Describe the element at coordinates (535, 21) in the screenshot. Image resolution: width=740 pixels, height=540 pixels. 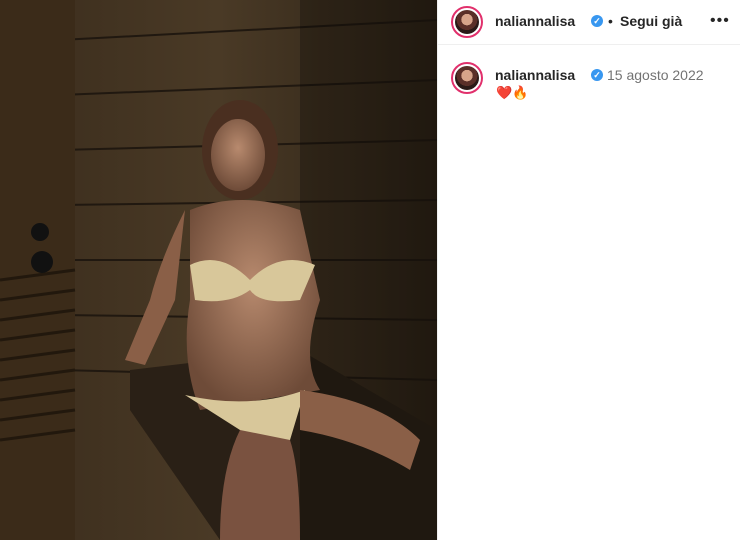
I see `username-link: naliannalisa` at that location.